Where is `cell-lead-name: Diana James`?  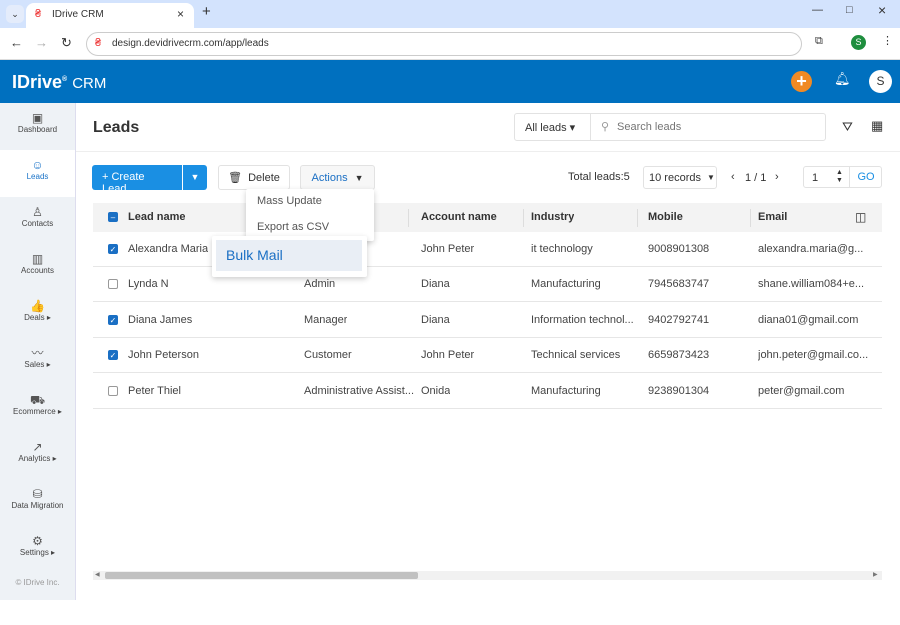
cell-lead-name: Diana James is located at coordinates (160, 320).